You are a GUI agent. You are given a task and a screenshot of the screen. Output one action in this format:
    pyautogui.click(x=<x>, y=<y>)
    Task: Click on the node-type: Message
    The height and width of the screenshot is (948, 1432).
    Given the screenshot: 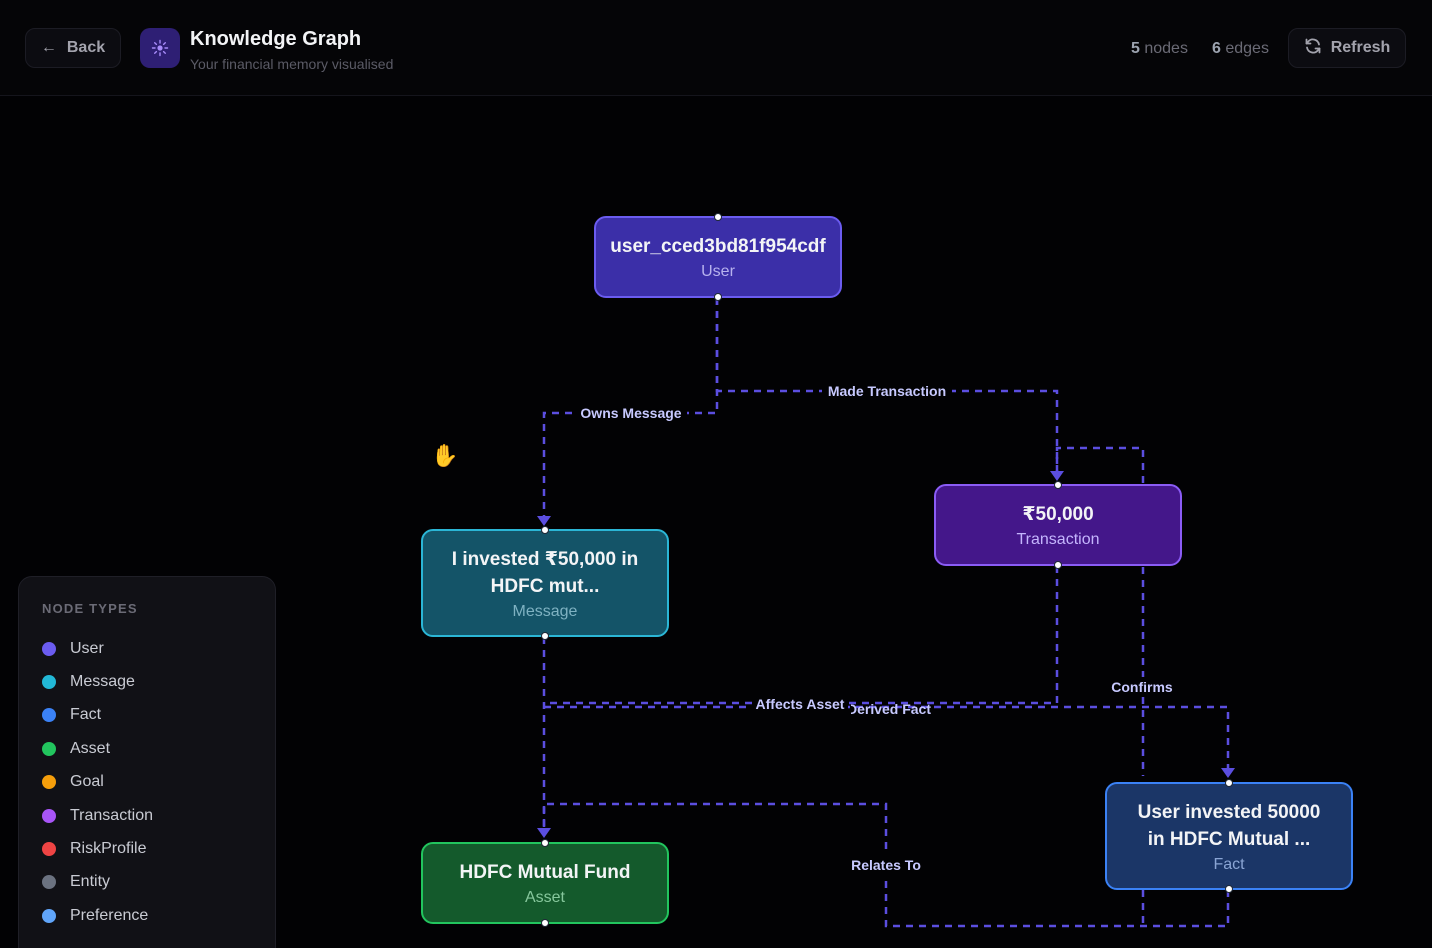 What is the action you would take?
    pyautogui.click(x=545, y=611)
    